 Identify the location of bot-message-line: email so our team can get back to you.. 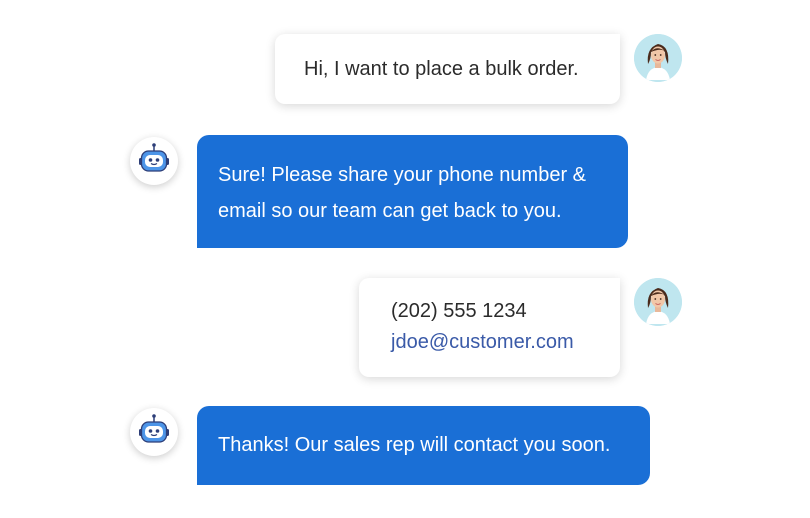
(390, 211).